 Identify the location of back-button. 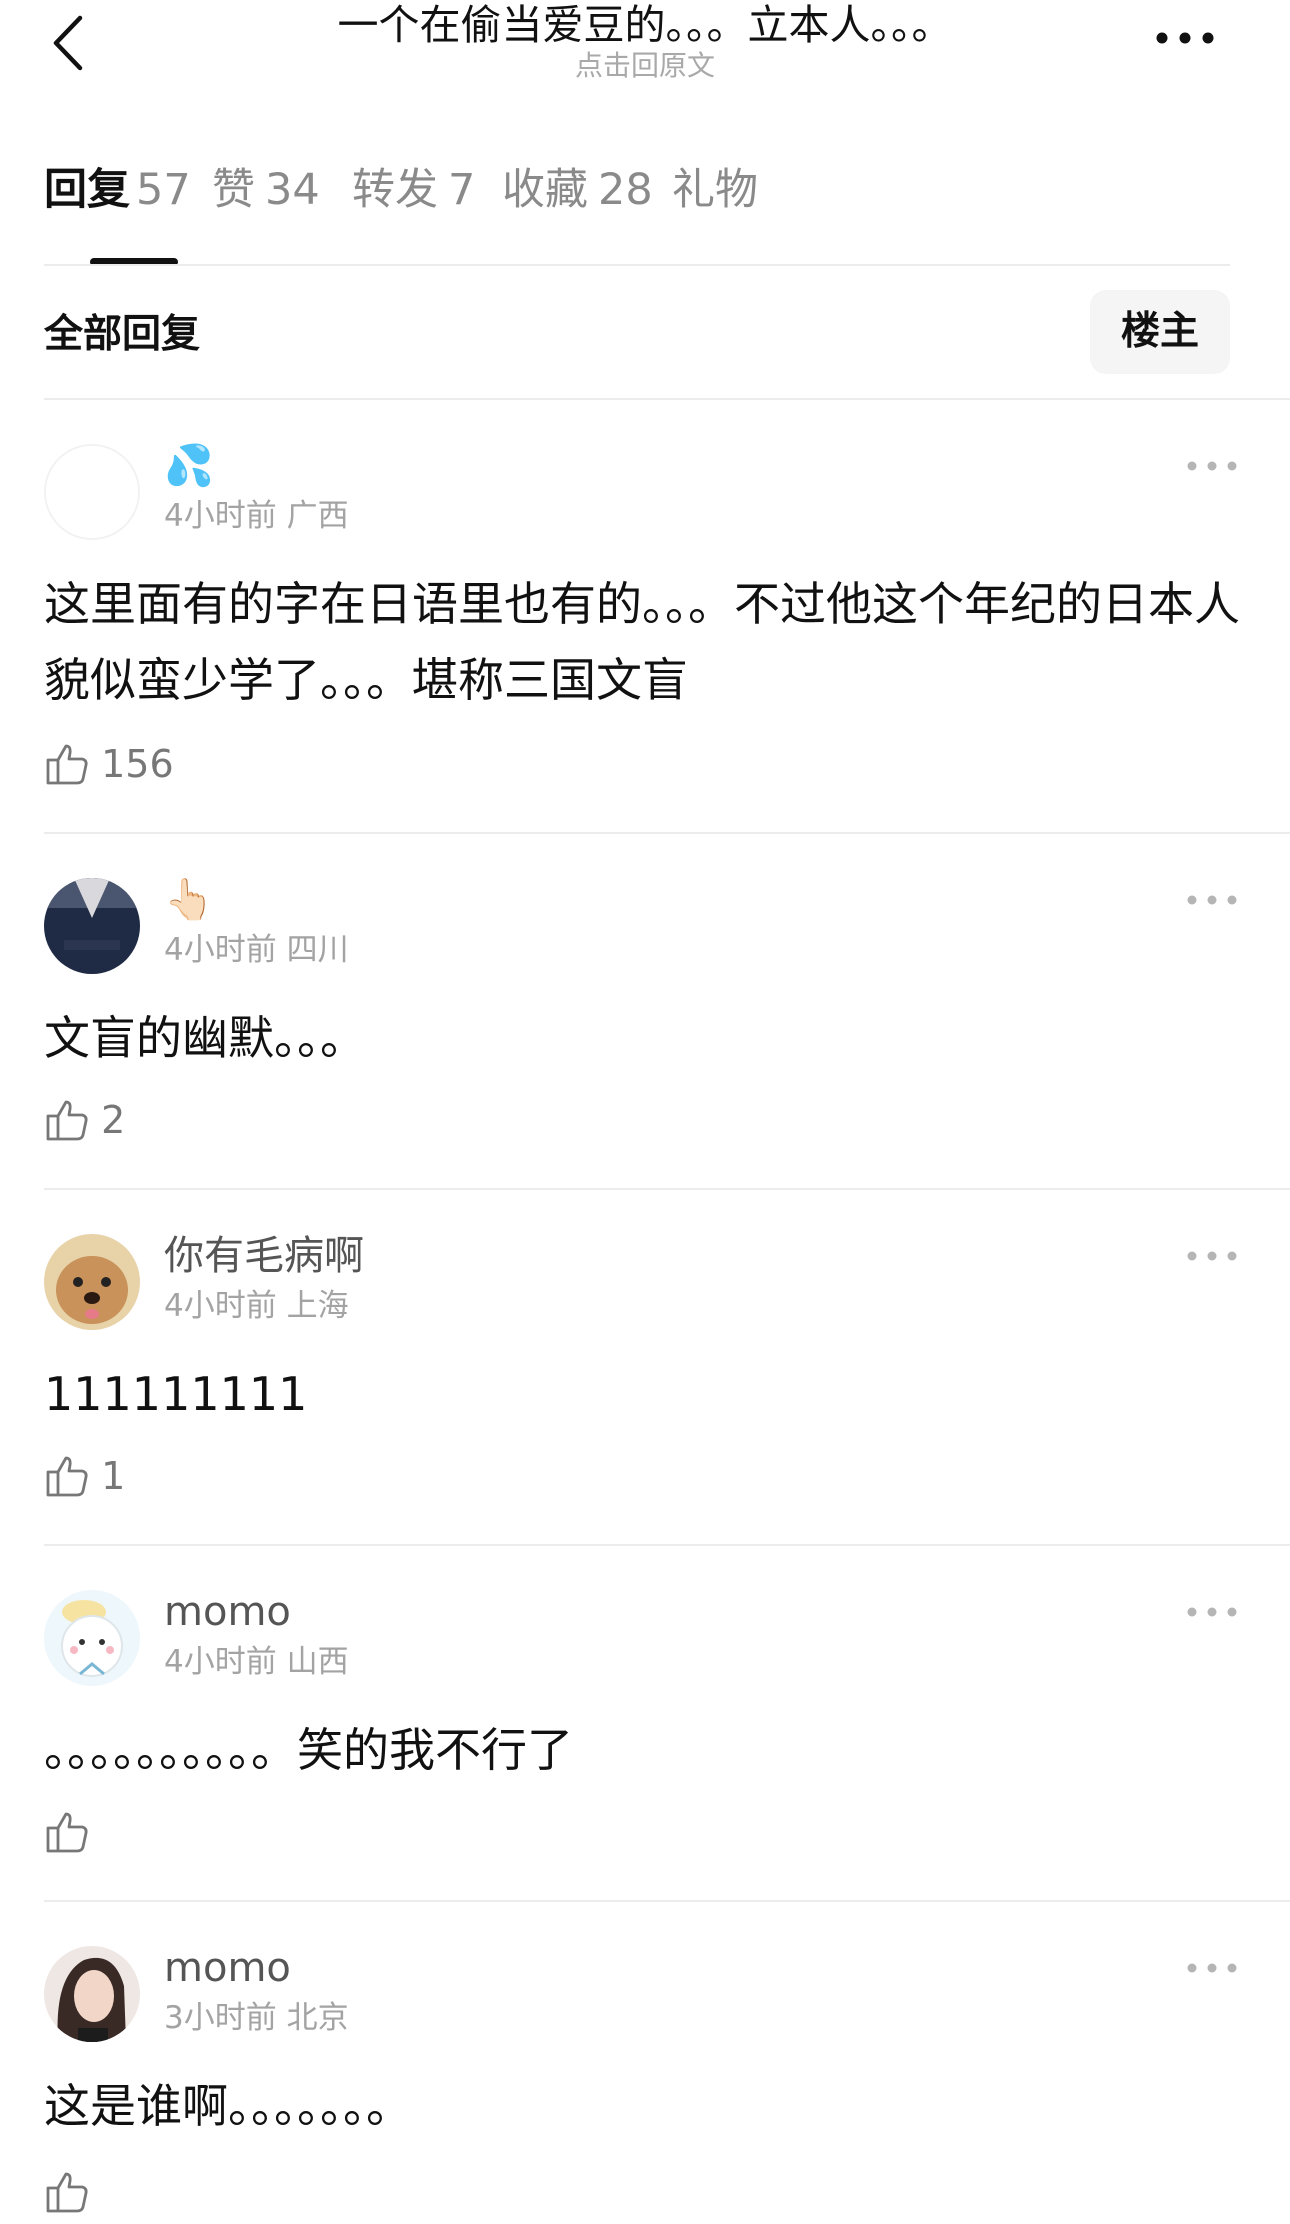
(70, 43).